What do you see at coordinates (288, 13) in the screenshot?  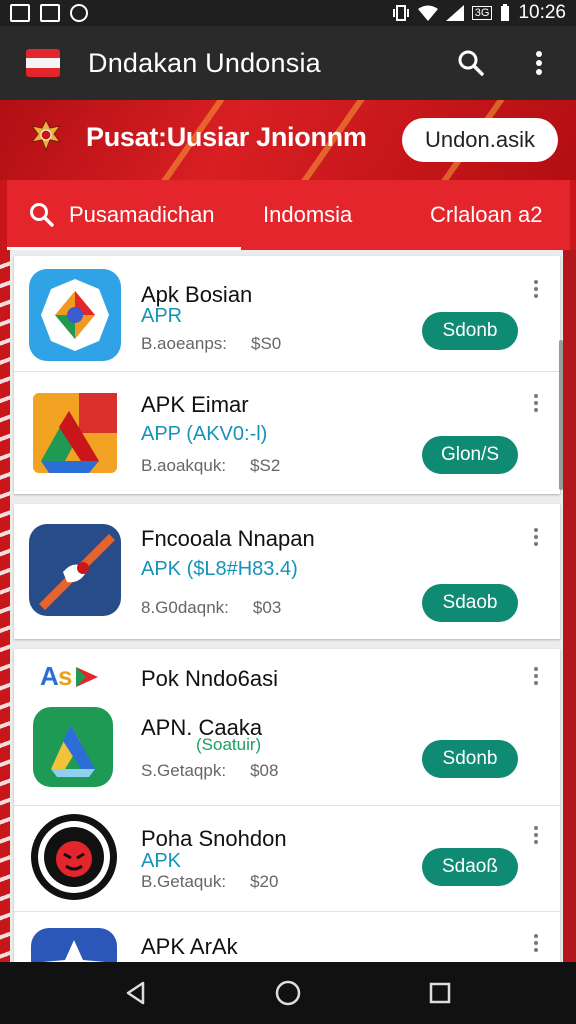 I see `status-bar: 3G 10:26` at bounding box center [288, 13].